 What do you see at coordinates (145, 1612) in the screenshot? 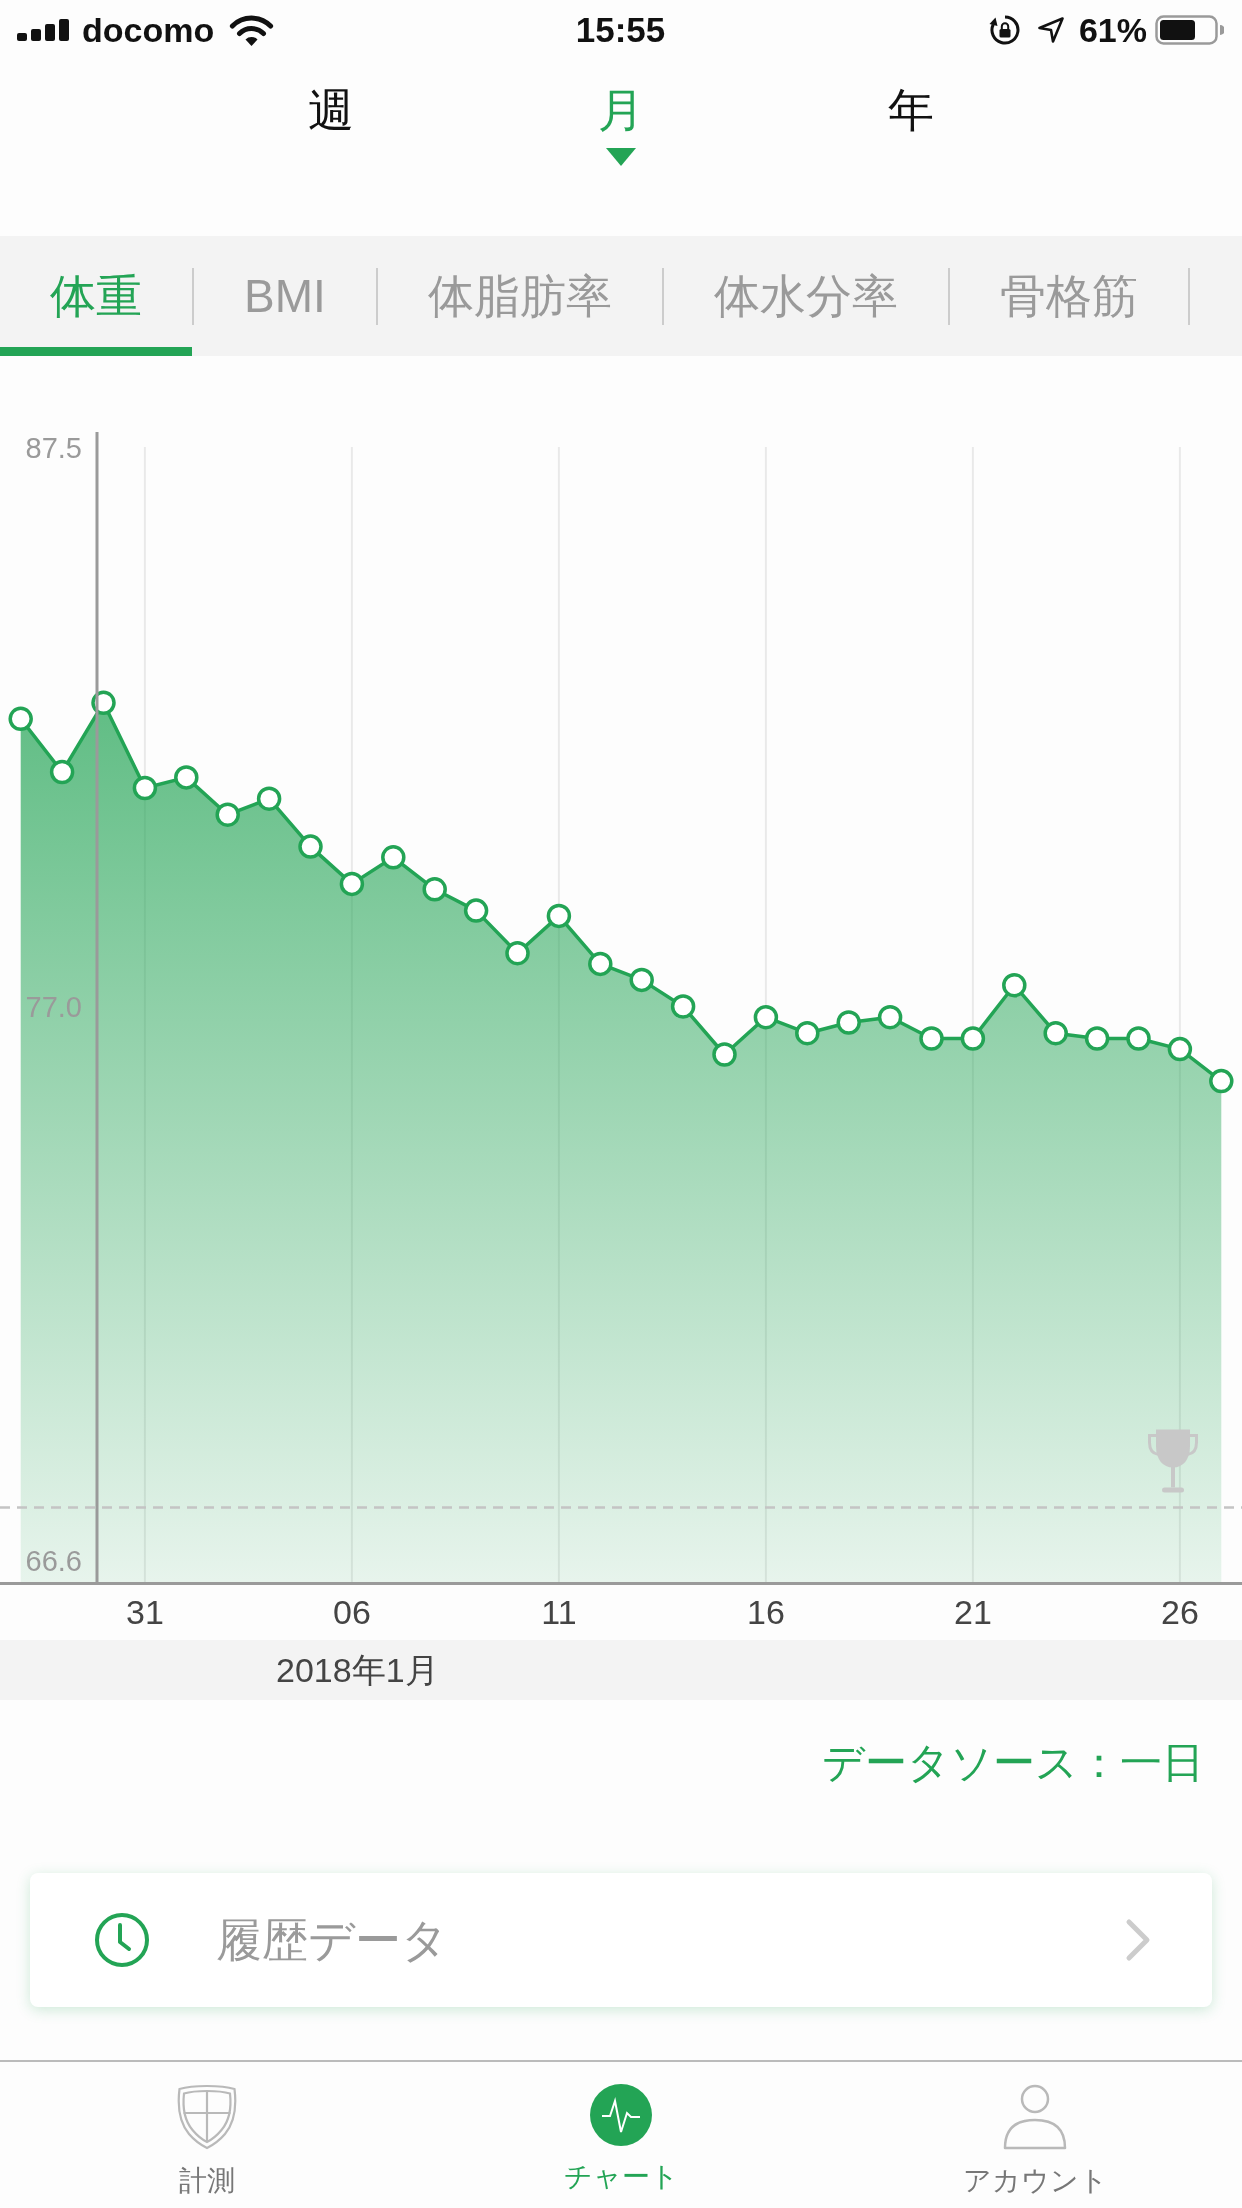
I see `x-axis-label: 31` at bounding box center [145, 1612].